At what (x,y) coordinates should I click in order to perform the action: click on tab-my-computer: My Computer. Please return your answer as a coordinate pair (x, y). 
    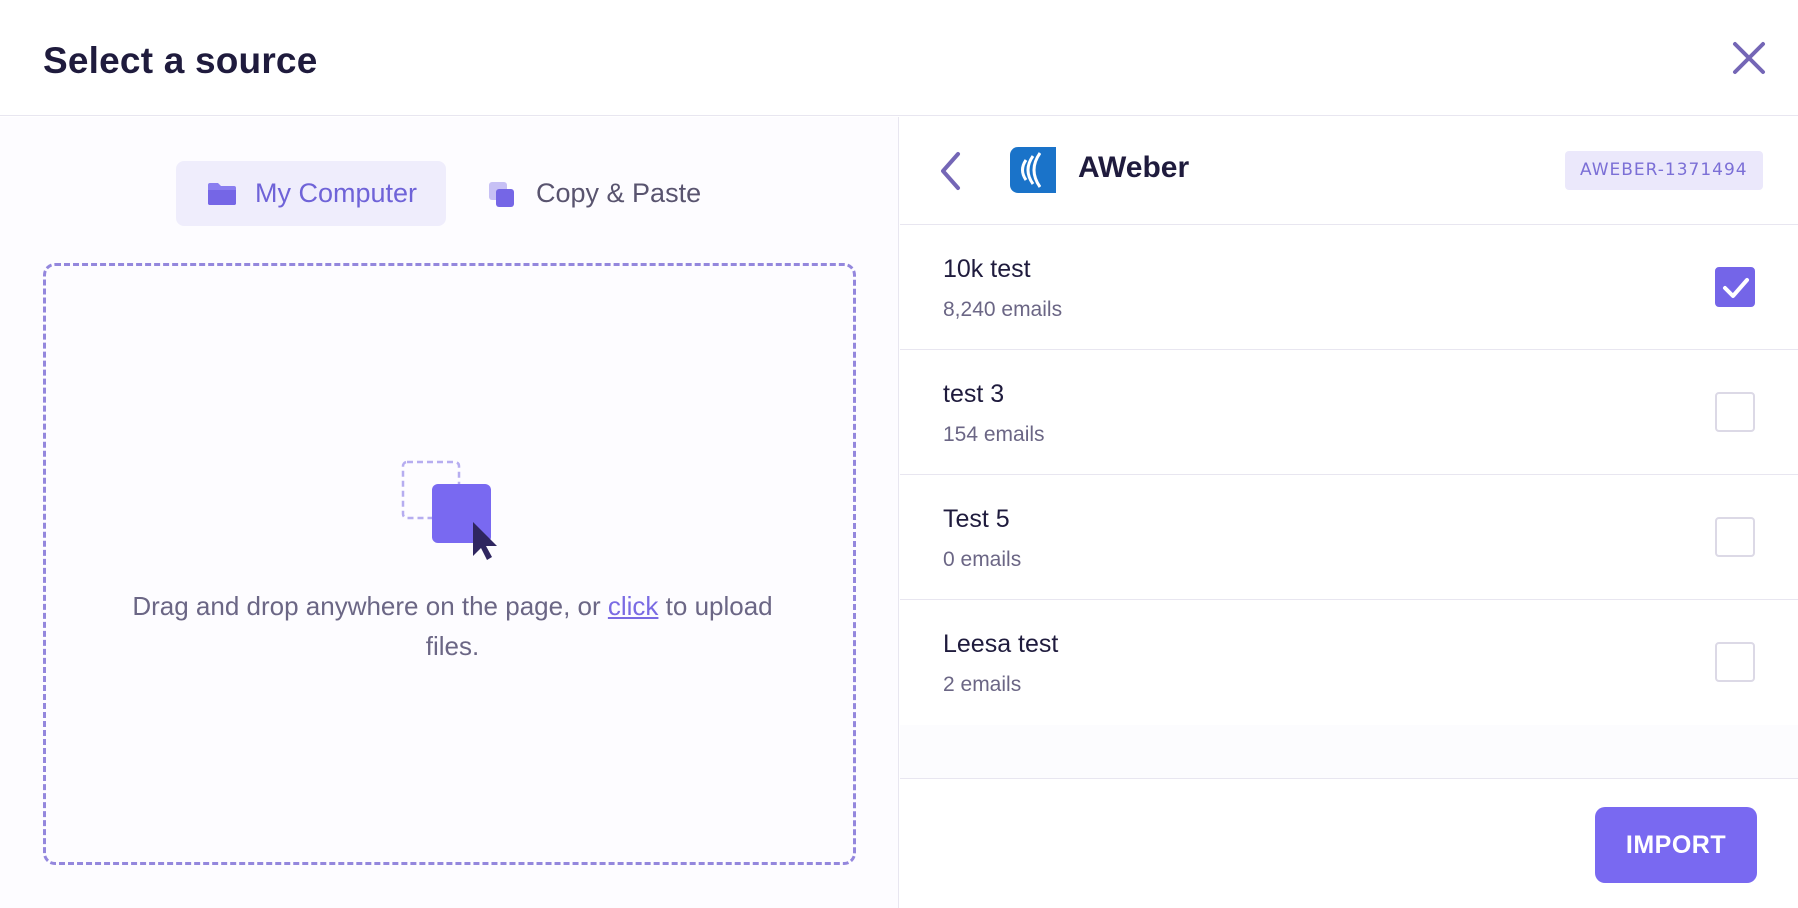
    Looking at the image, I should click on (311, 193).